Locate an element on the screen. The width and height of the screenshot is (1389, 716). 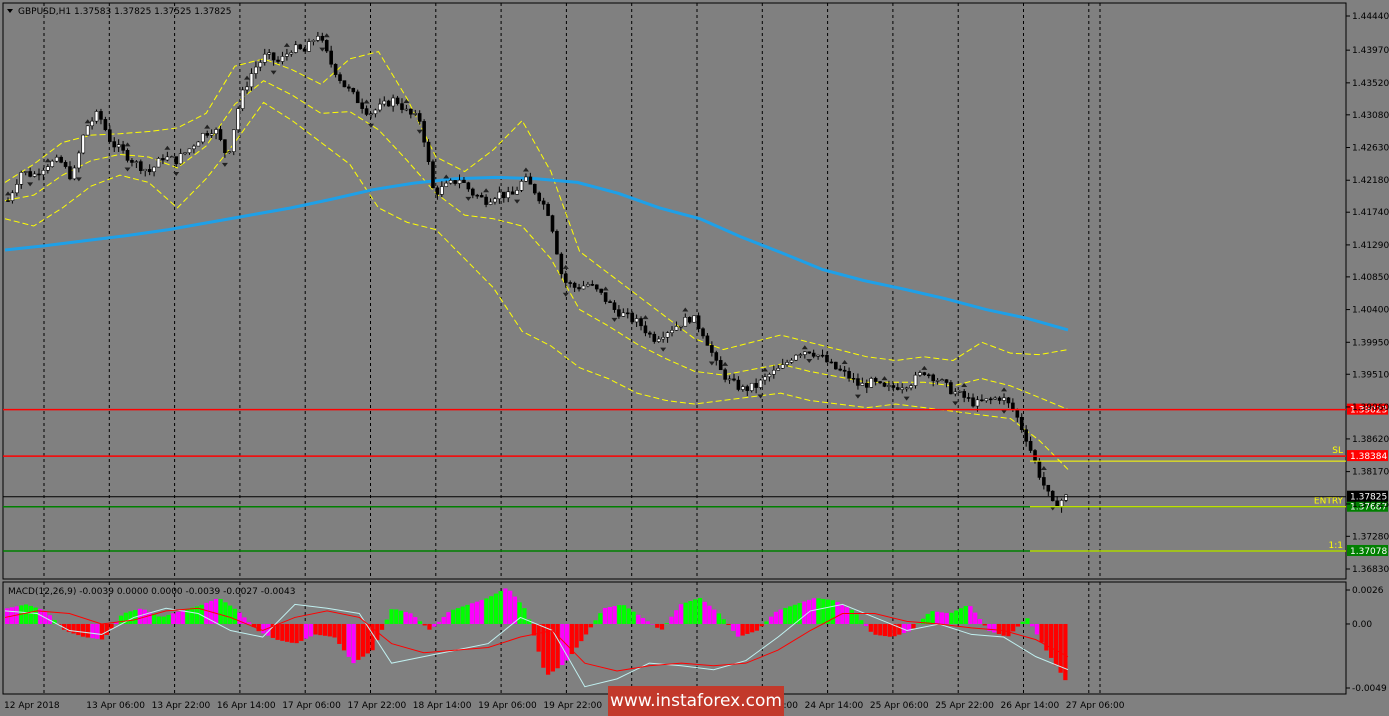
macd-tick-label: 0.0026 is located at coordinates (1368, 591).